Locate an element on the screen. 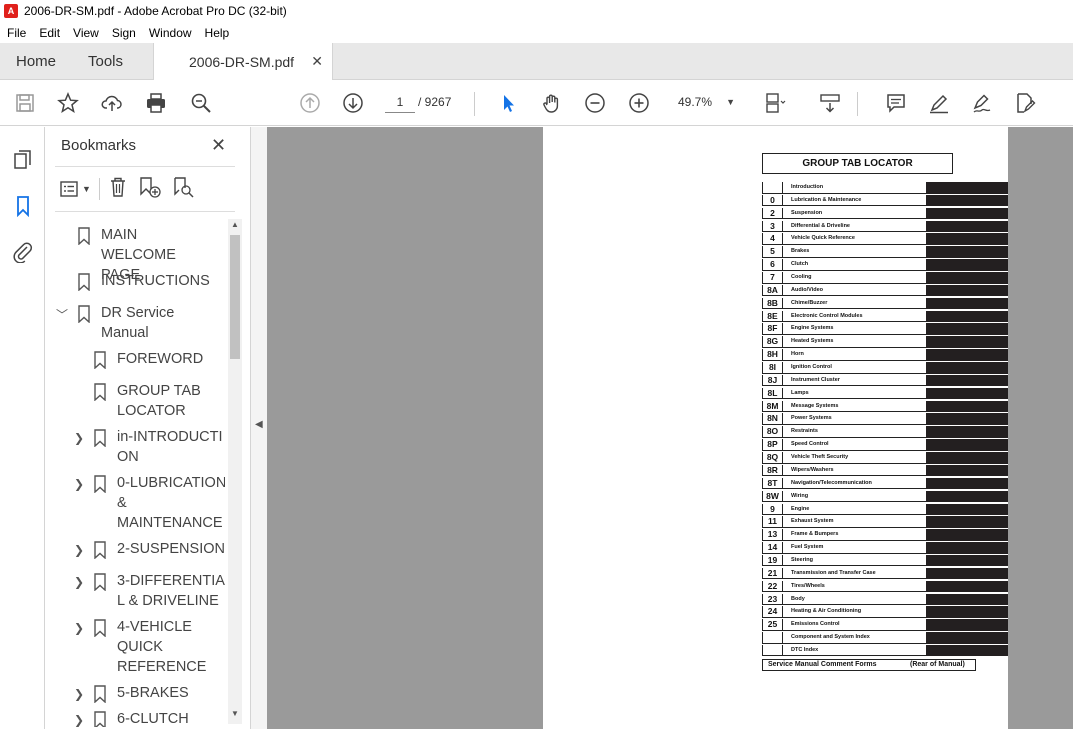 This screenshot has height=729, width=1073. group-tab-name: Message Systems is located at coordinates (854, 406).